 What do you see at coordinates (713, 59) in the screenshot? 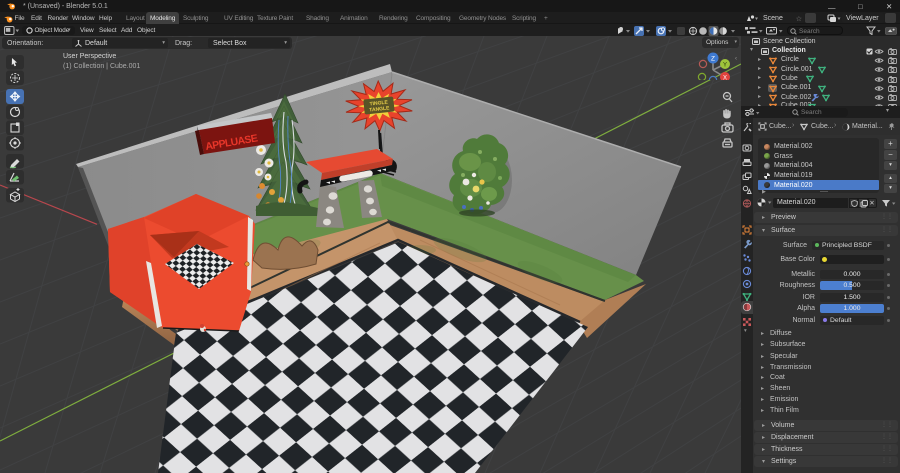
I see `svg-text: Z` at bounding box center [713, 59].